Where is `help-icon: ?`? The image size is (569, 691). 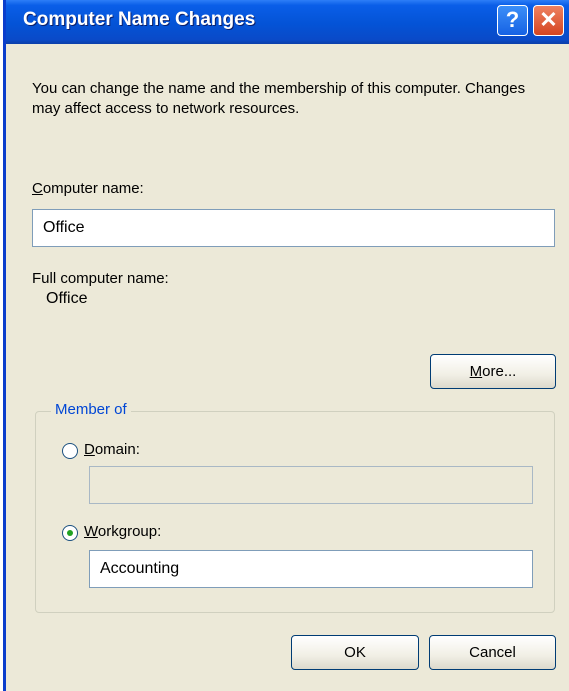 help-icon: ? is located at coordinates (512, 19).